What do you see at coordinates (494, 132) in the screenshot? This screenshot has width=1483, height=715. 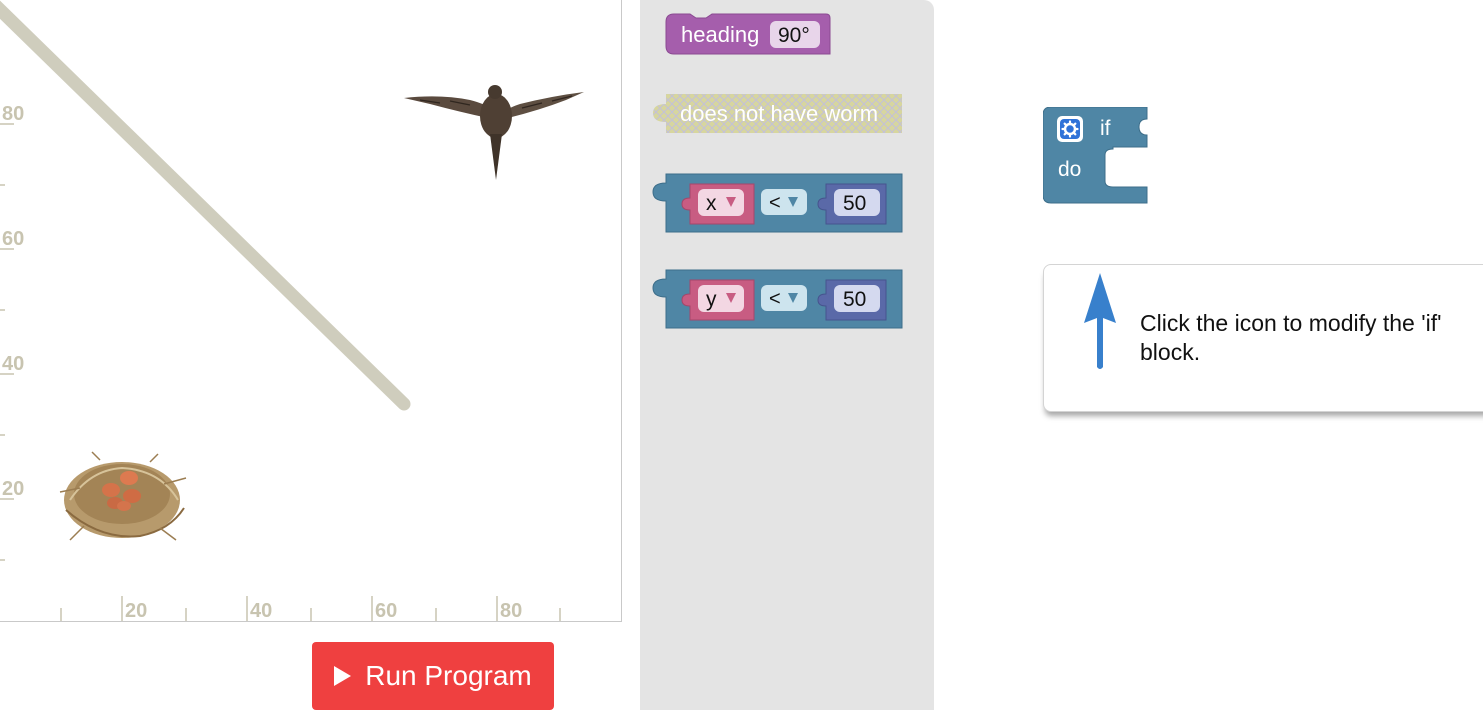 I see `bird-image` at bounding box center [494, 132].